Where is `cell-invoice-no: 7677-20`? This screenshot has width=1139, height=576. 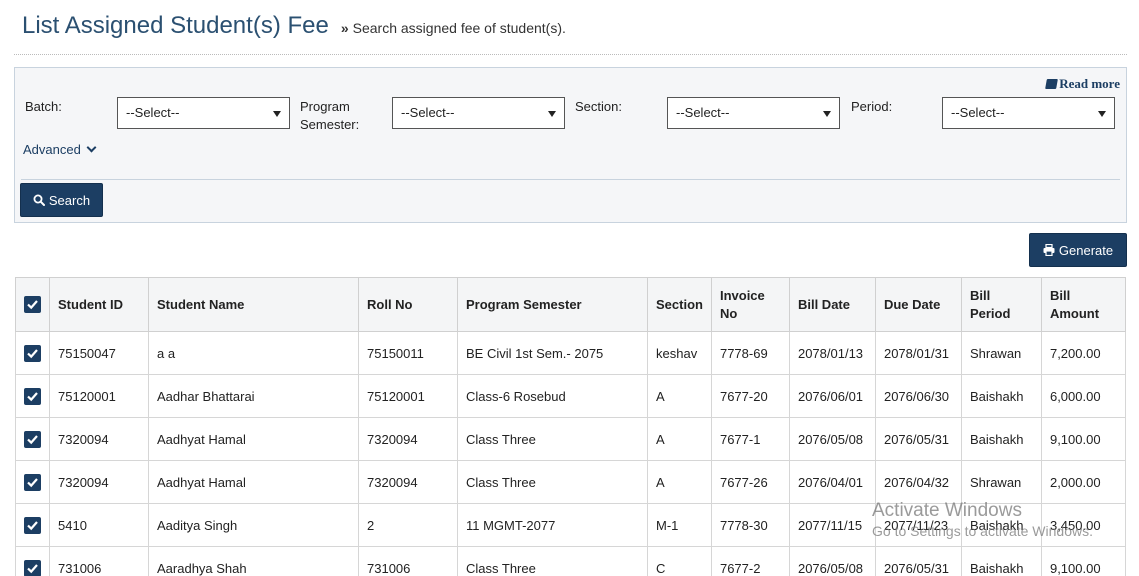 cell-invoice-no: 7677-20 is located at coordinates (750, 396).